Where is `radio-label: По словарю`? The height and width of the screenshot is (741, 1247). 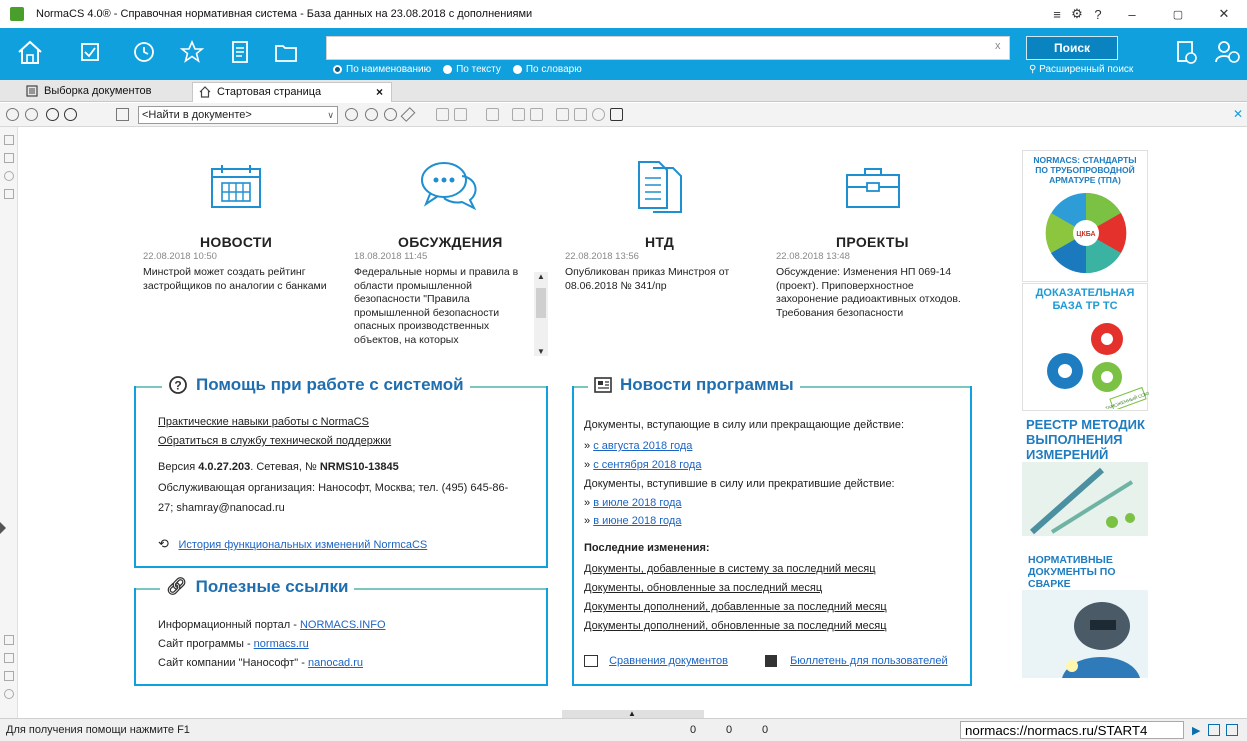
radio-label: По словарю is located at coordinates (553, 69).